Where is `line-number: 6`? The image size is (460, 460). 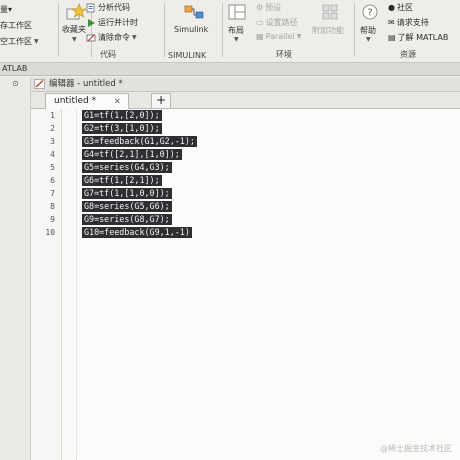
line-number: 6 is located at coordinates (52, 180).